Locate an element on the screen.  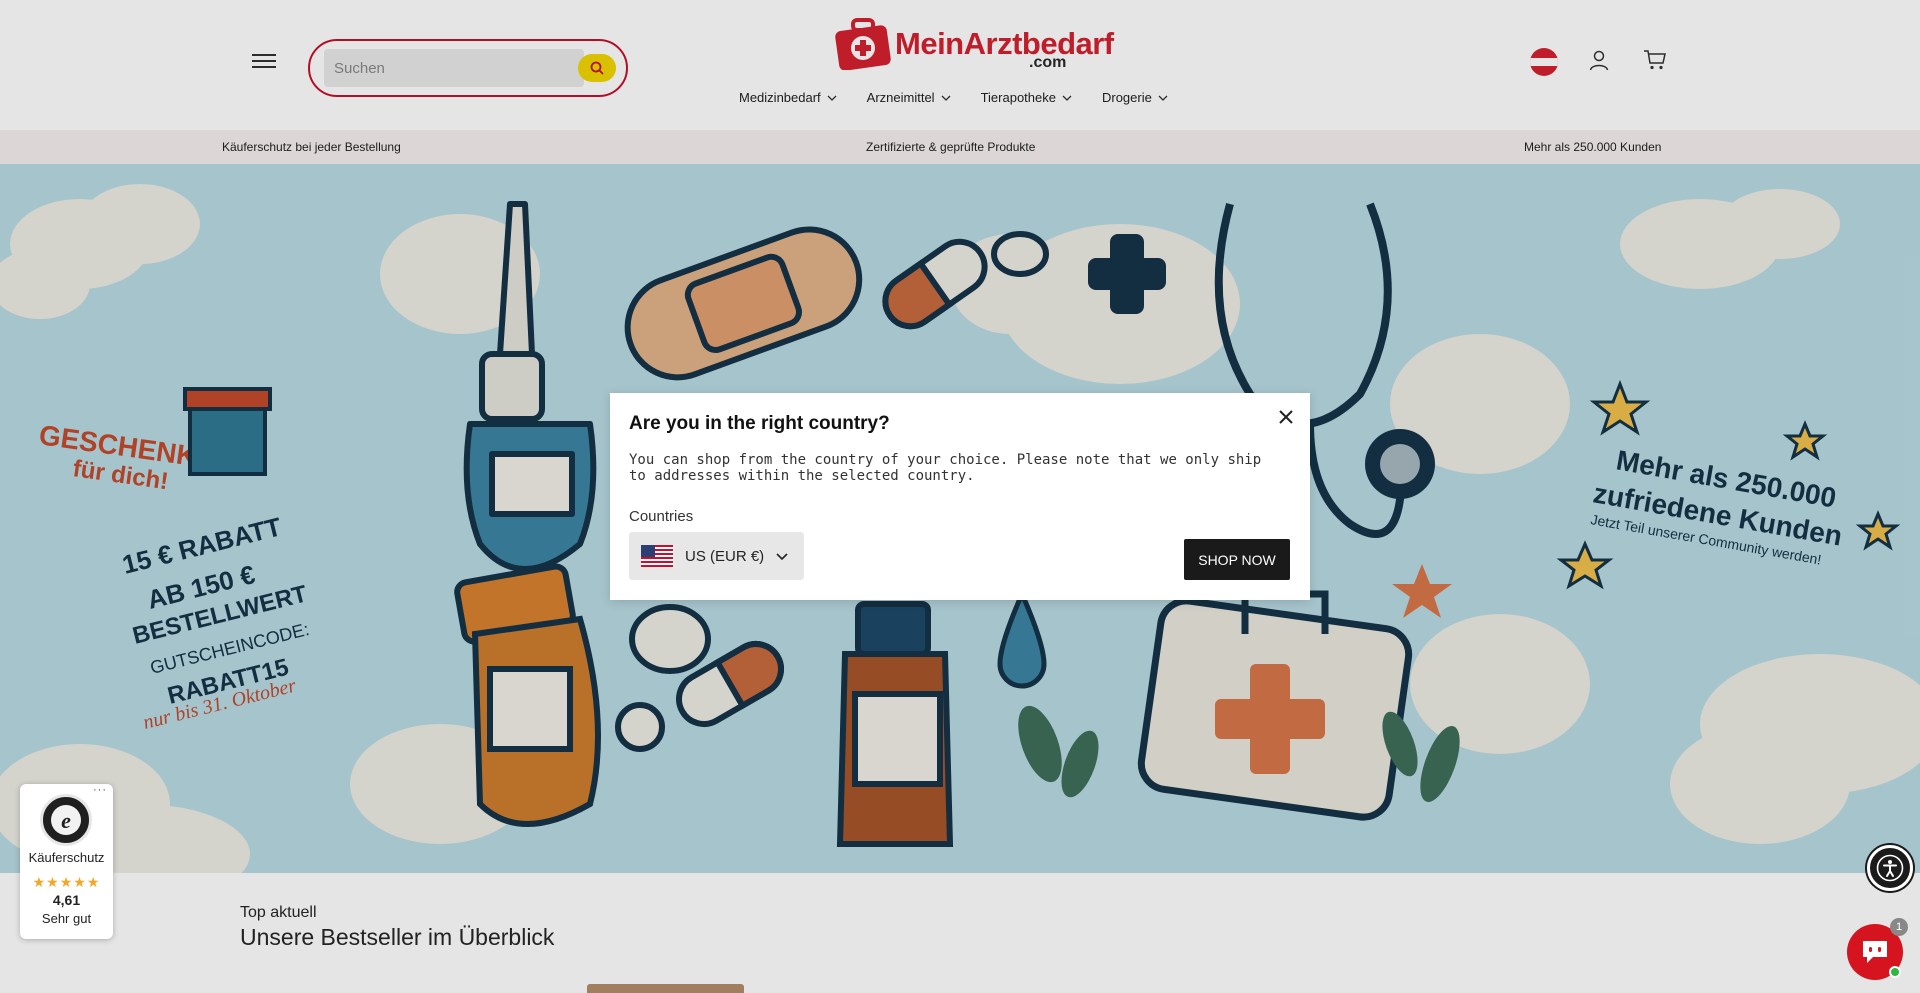
rating-stars: ★★★★★ is located at coordinates (66, 882).